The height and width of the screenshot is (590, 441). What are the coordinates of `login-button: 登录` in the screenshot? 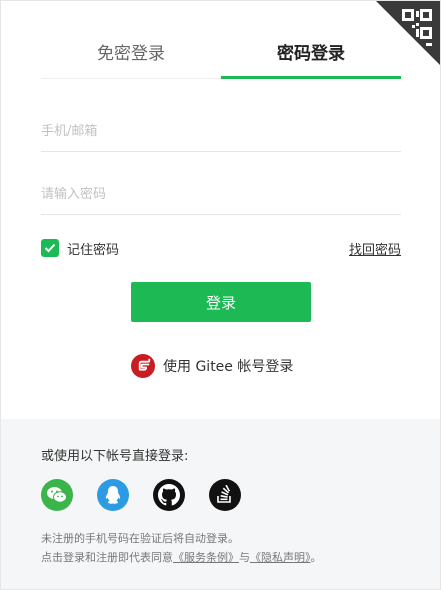 It's located at (221, 302).